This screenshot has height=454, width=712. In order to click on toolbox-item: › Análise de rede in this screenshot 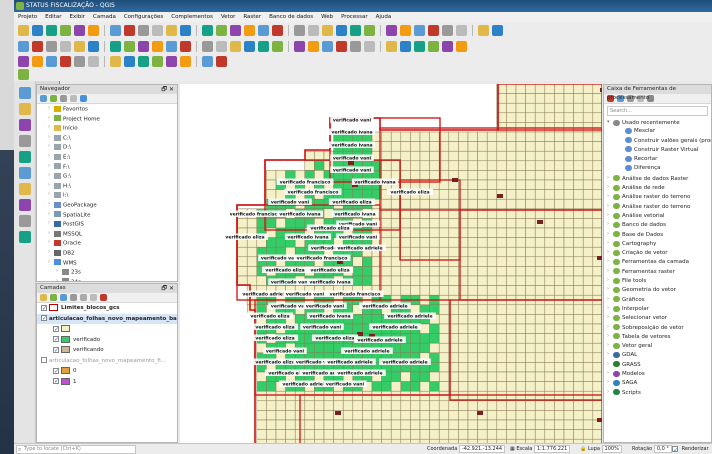, I will do `click(657, 187)`.